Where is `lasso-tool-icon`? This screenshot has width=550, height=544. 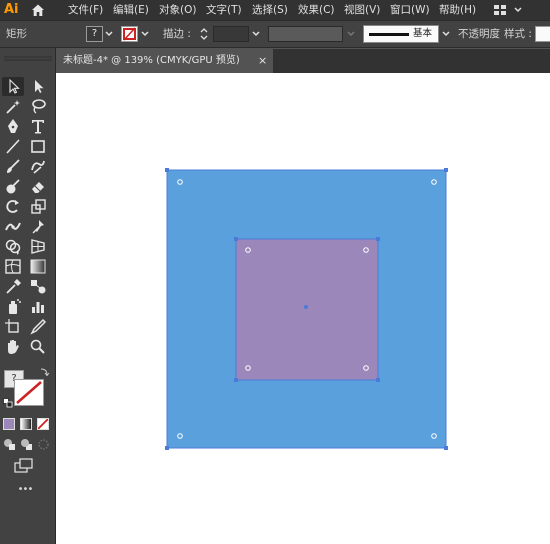
lasso-tool-icon is located at coordinates (38, 106).